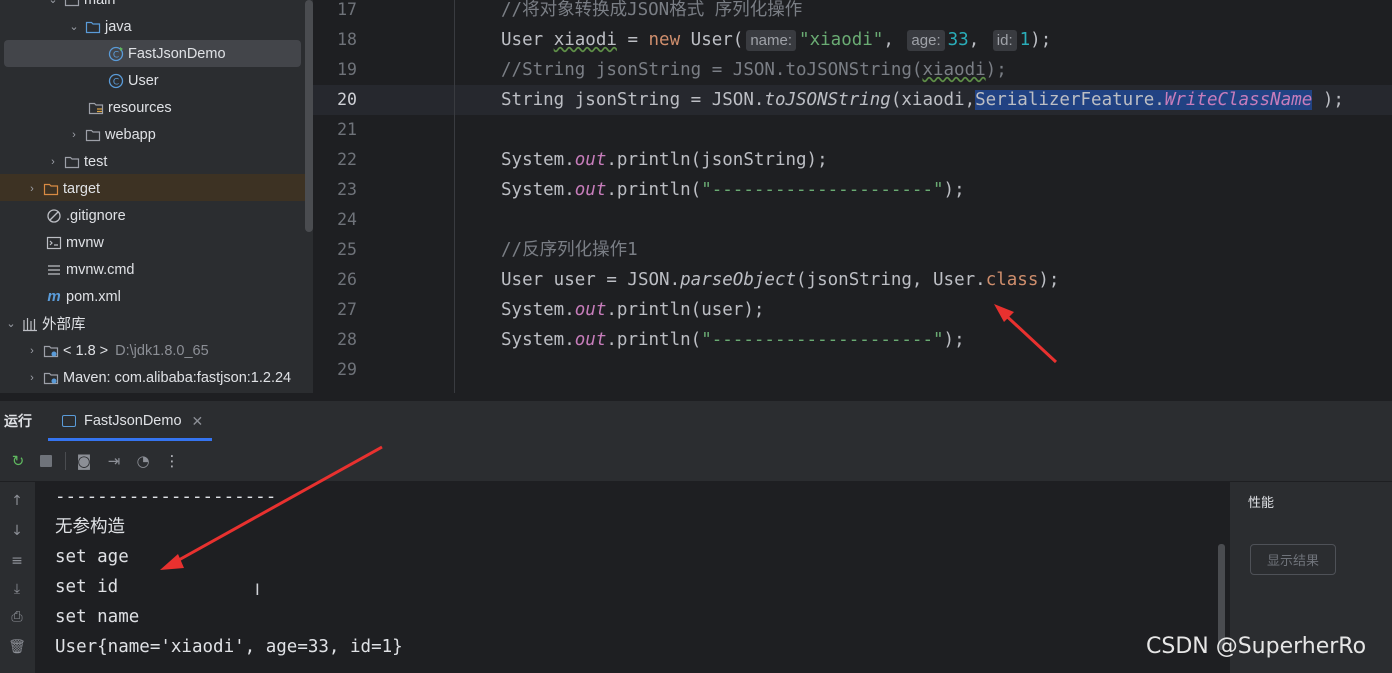 This screenshot has height=673, width=1392. I want to click on profiler-icon: ◔, so click(143, 461).